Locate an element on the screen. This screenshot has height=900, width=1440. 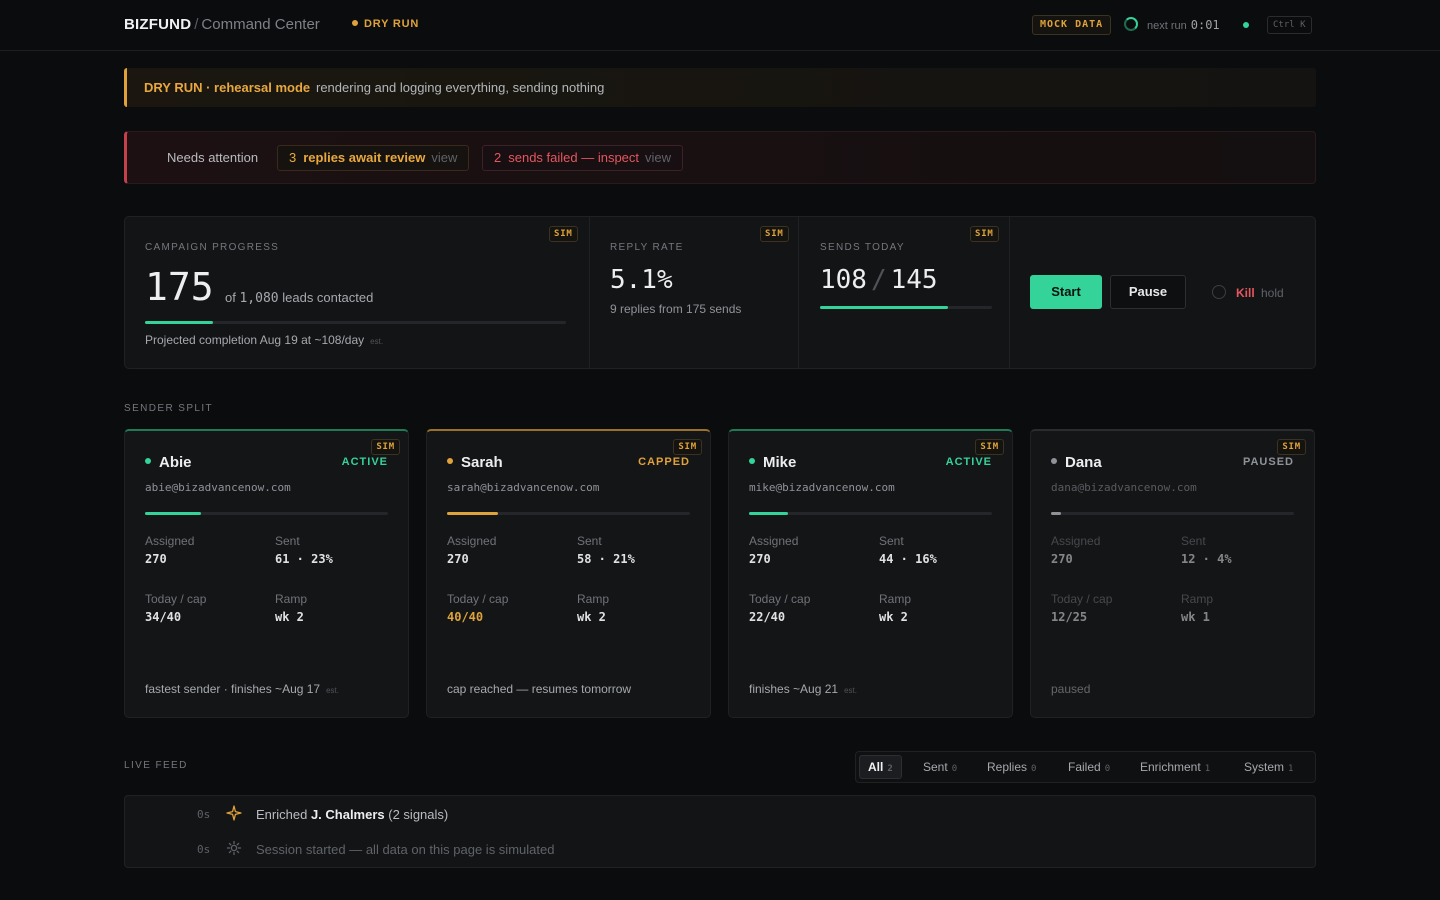
of-prefix: of is located at coordinates (230, 297).